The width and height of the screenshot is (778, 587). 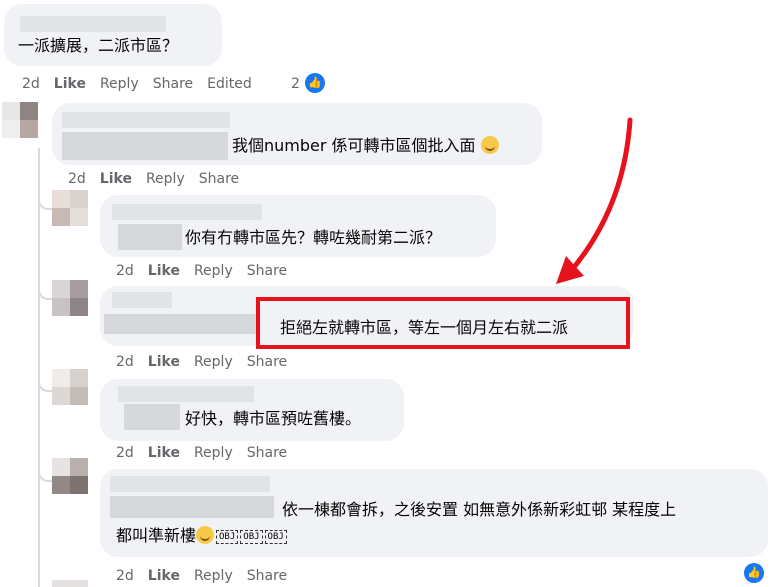 What do you see at coordinates (156, 535) in the screenshot?
I see `comment-text-6-line2-body: 都叫準新樓` at bounding box center [156, 535].